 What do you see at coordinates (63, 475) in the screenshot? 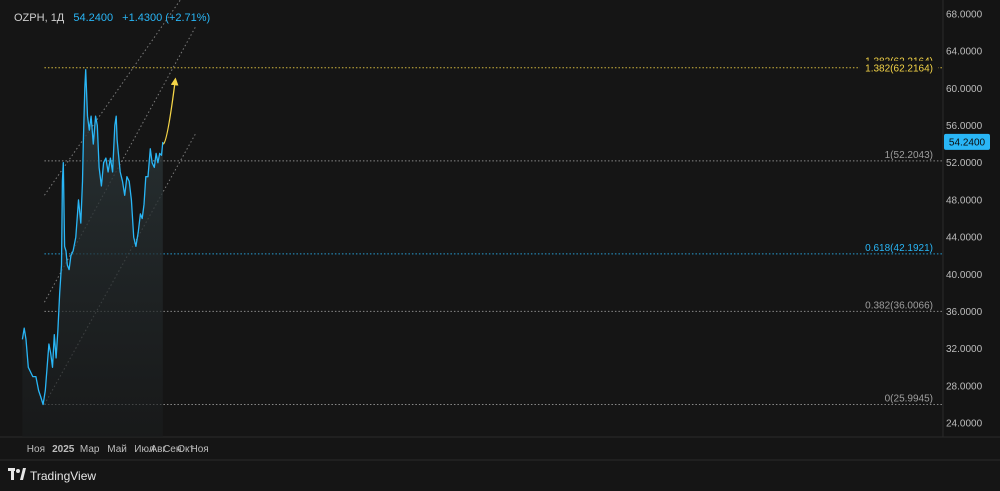
I see `brand-name: TradingView` at bounding box center [63, 475].